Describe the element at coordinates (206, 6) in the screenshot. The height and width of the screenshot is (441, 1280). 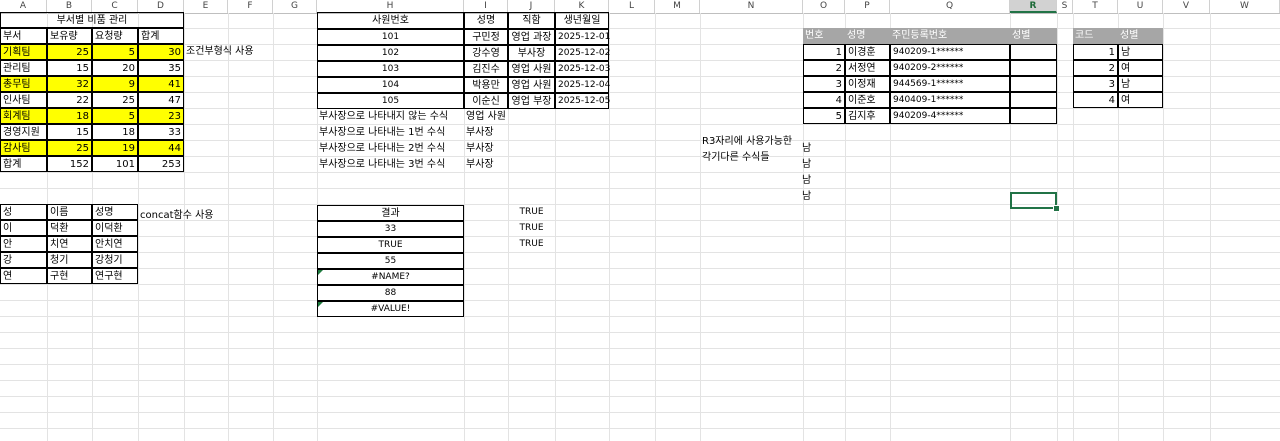
I see `column-header-e: E` at that location.